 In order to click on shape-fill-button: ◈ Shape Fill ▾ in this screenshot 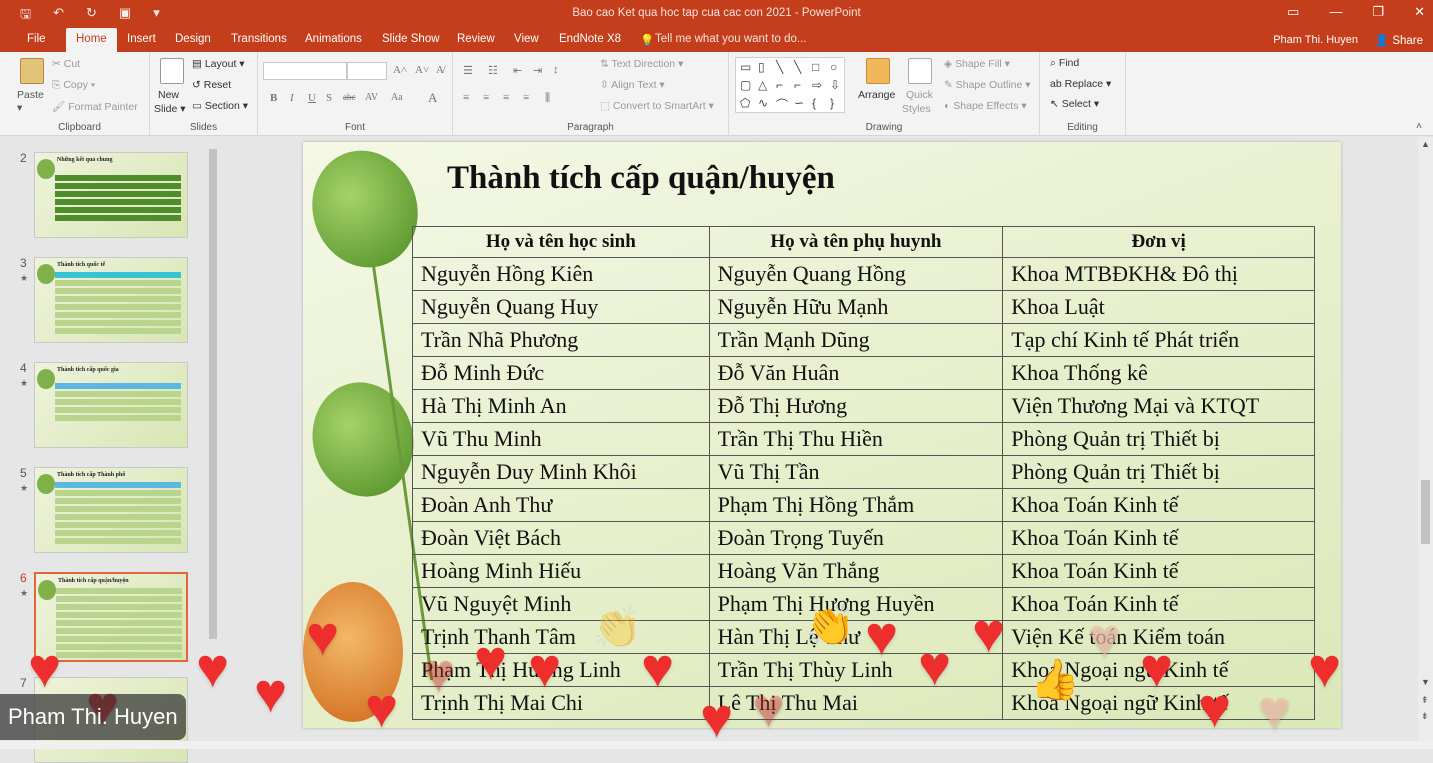, I will do `click(977, 64)`.